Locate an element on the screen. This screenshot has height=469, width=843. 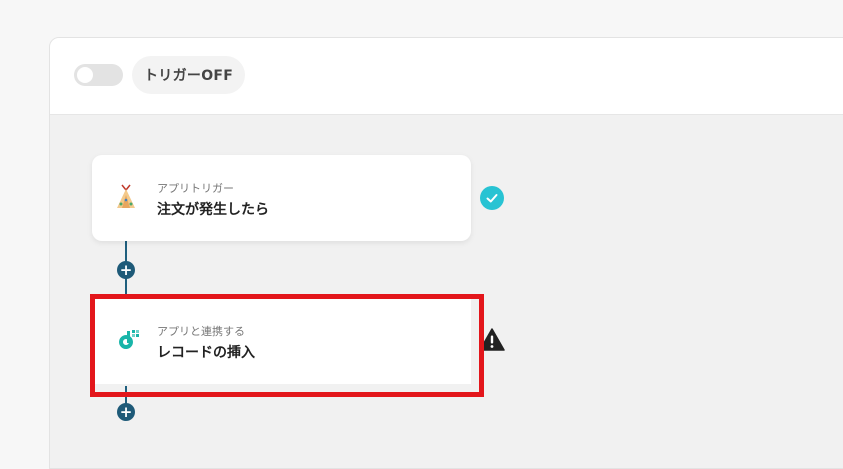
highlight-frame is located at coordinates (287, 345).